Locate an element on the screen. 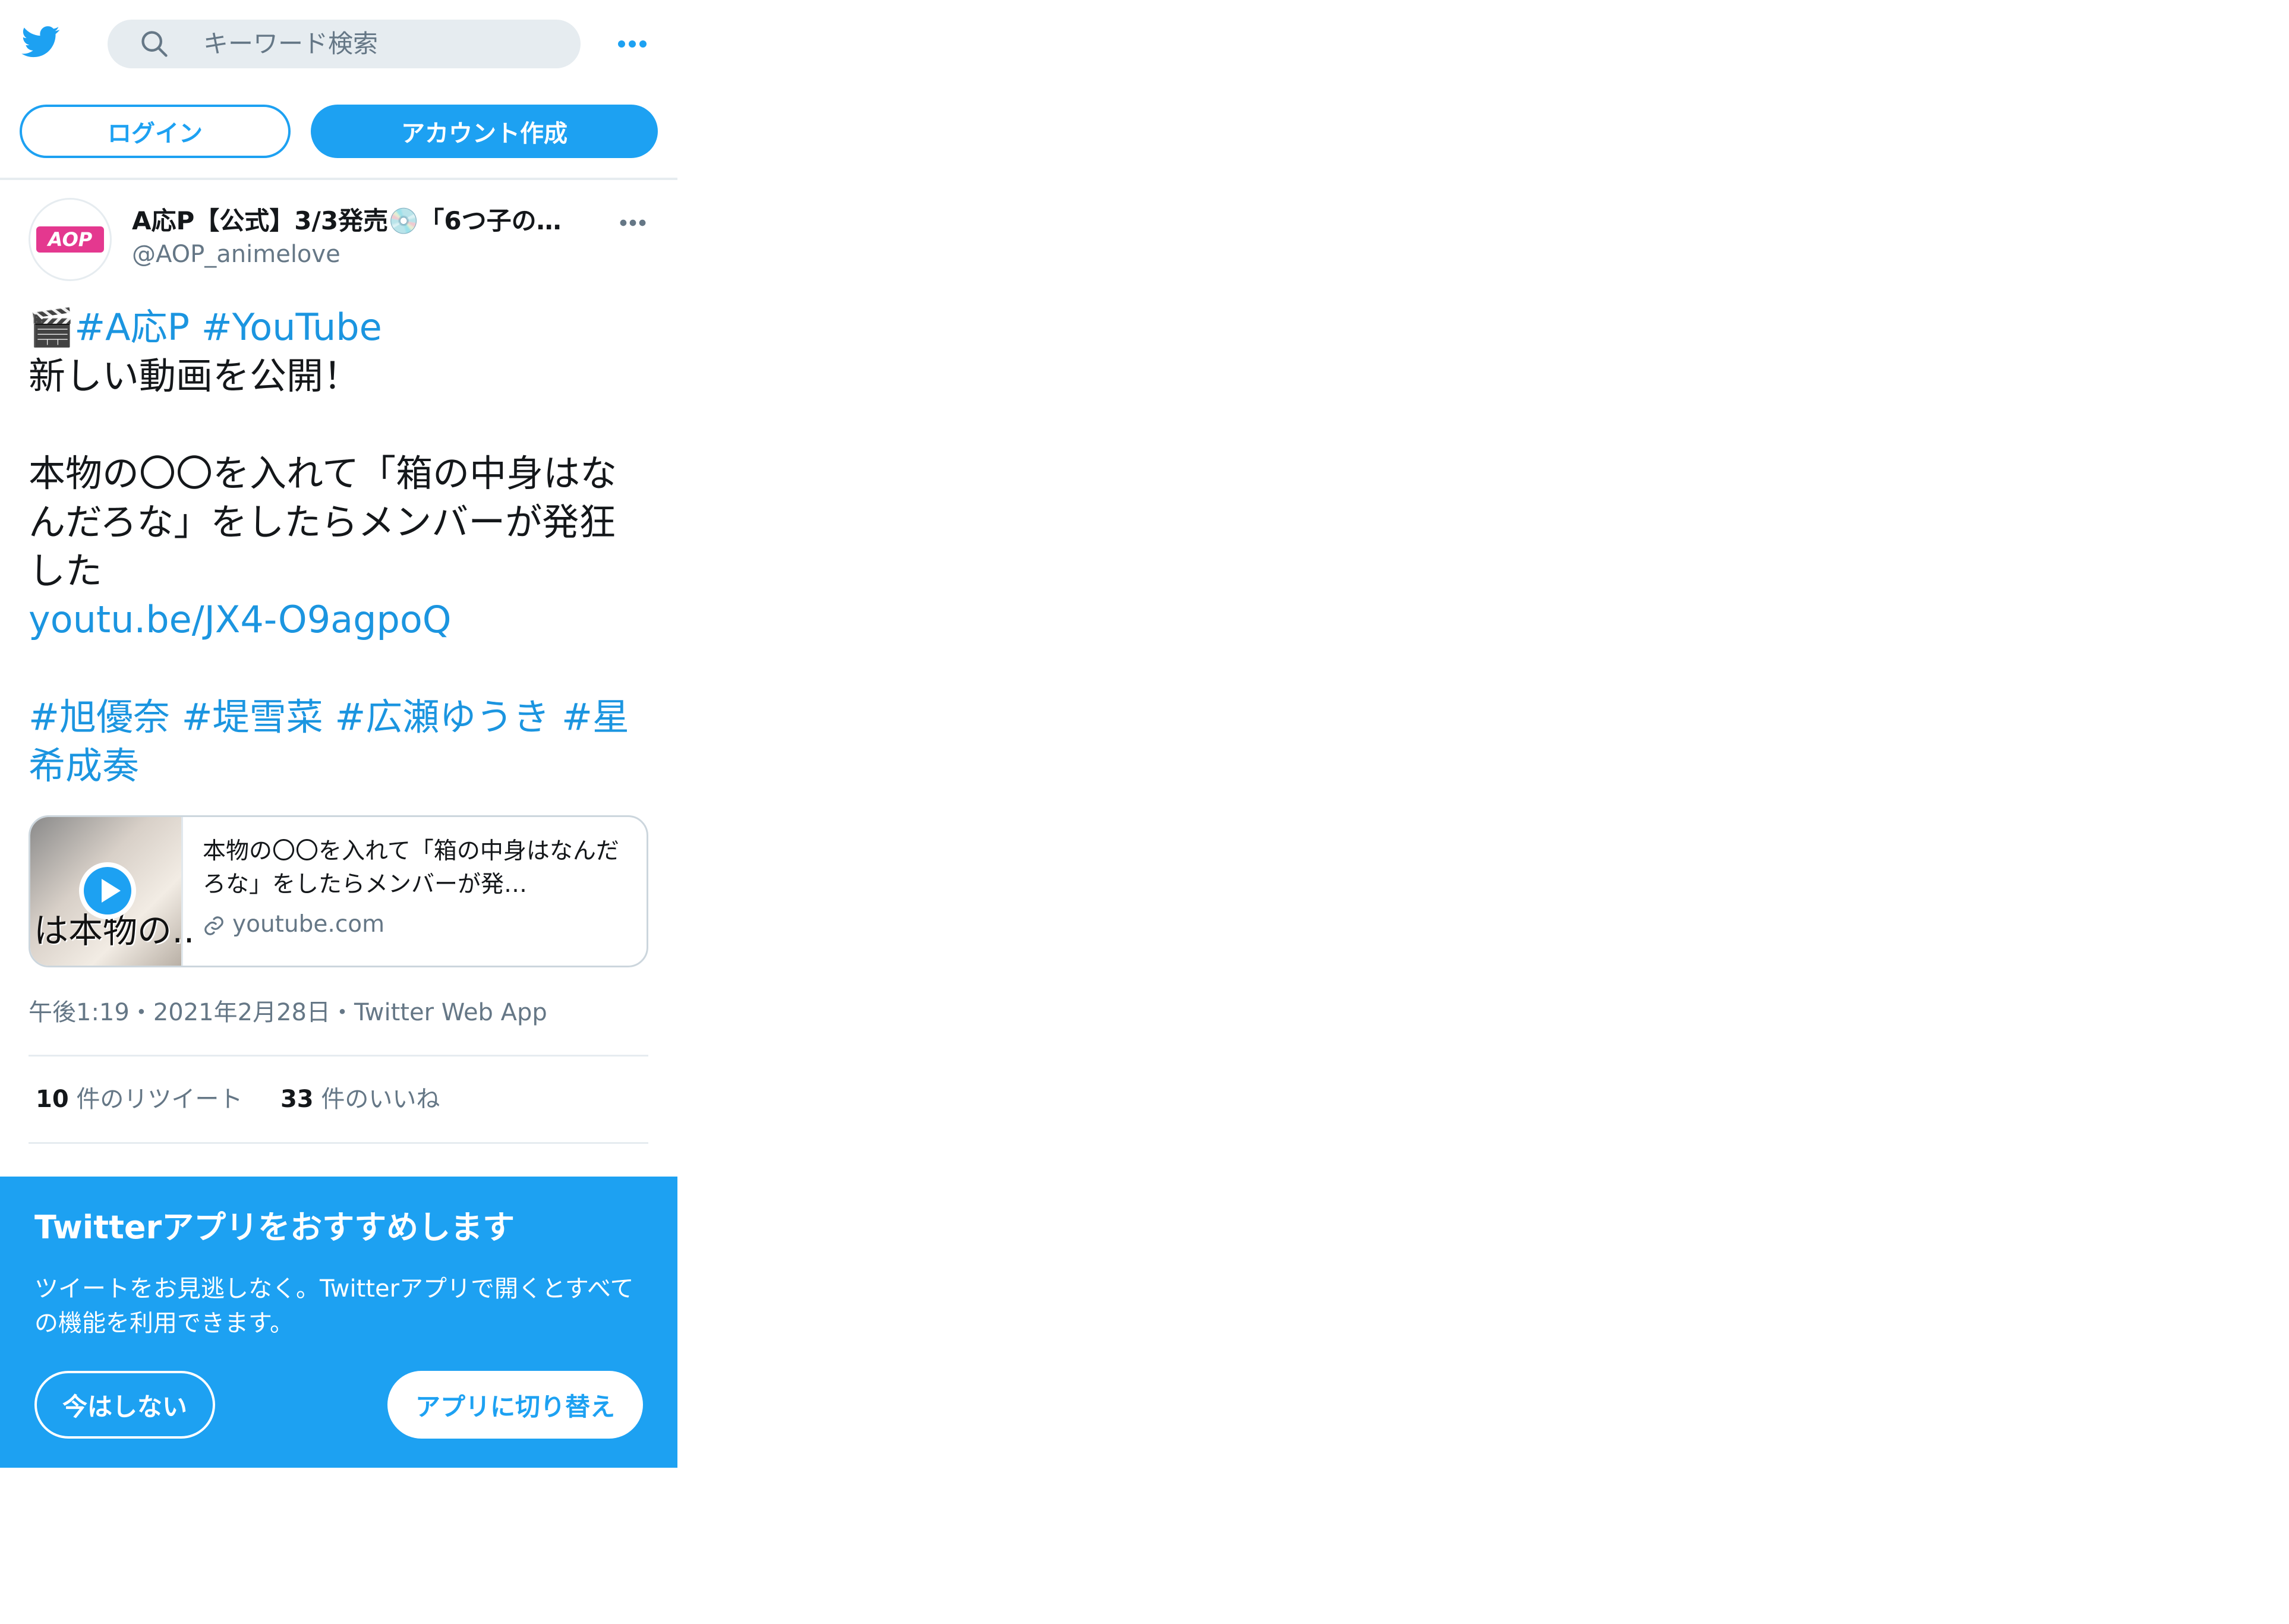 This screenshot has height=1624, width=2289. avatar-text: AOP is located at coordinates (69, 239).